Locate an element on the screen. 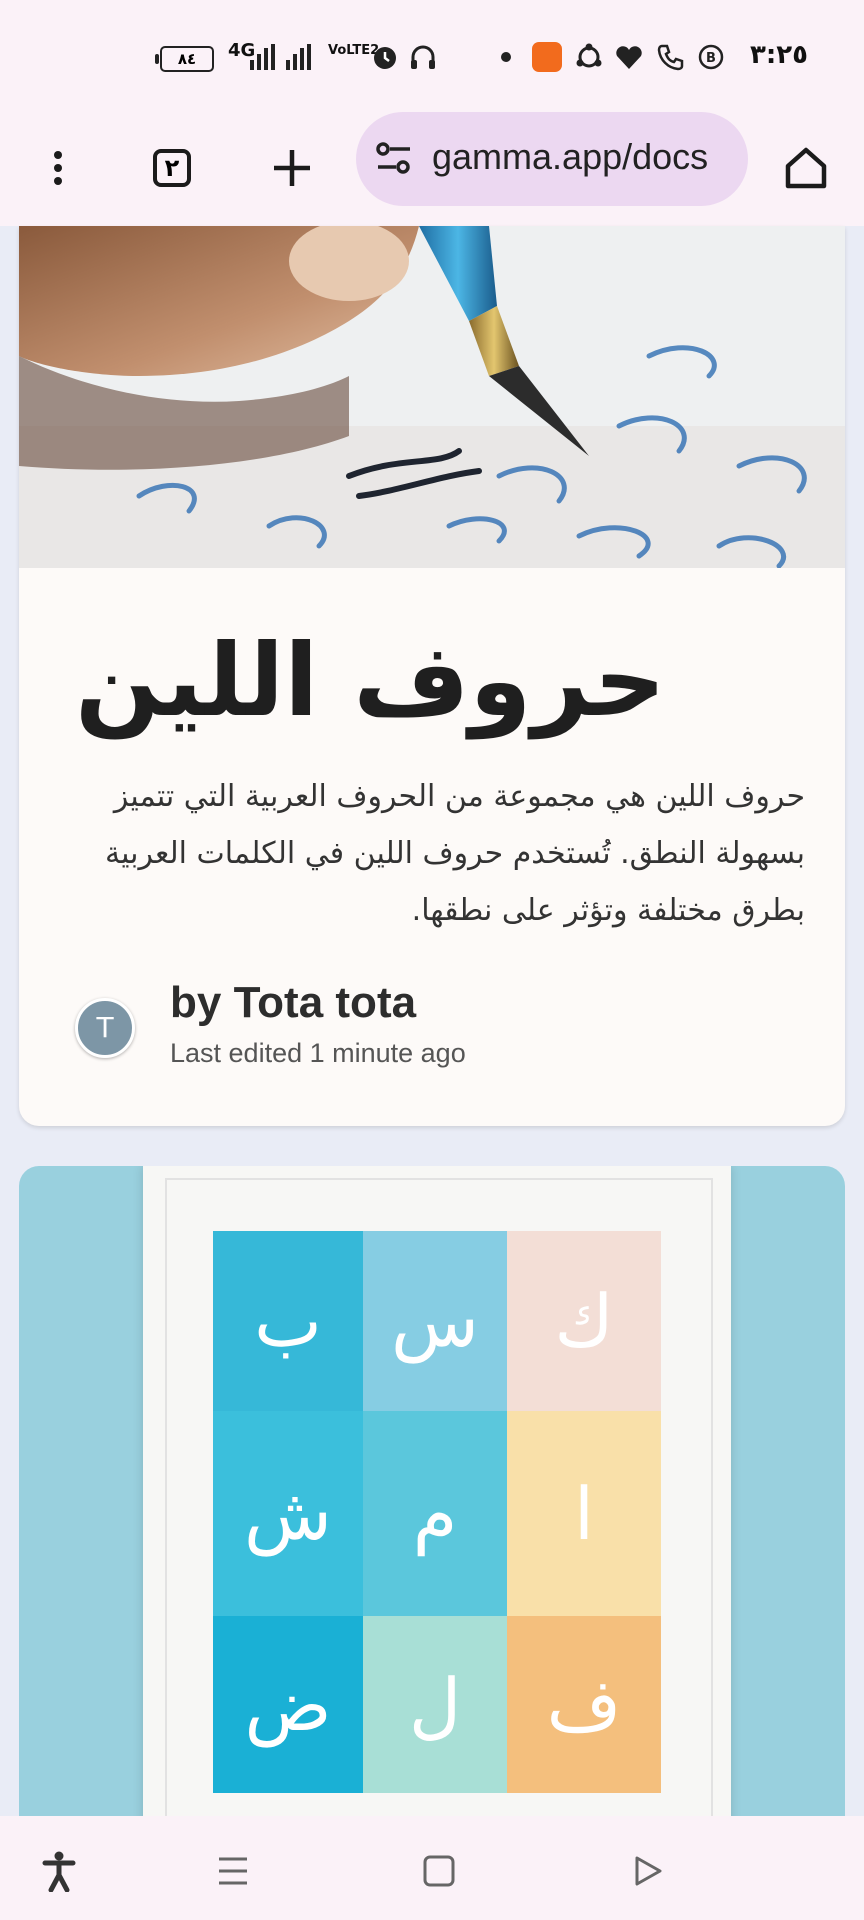 The height and width of the screenshot is (1920, 864). notification-dot-icon is located at coordinates (506, 57).